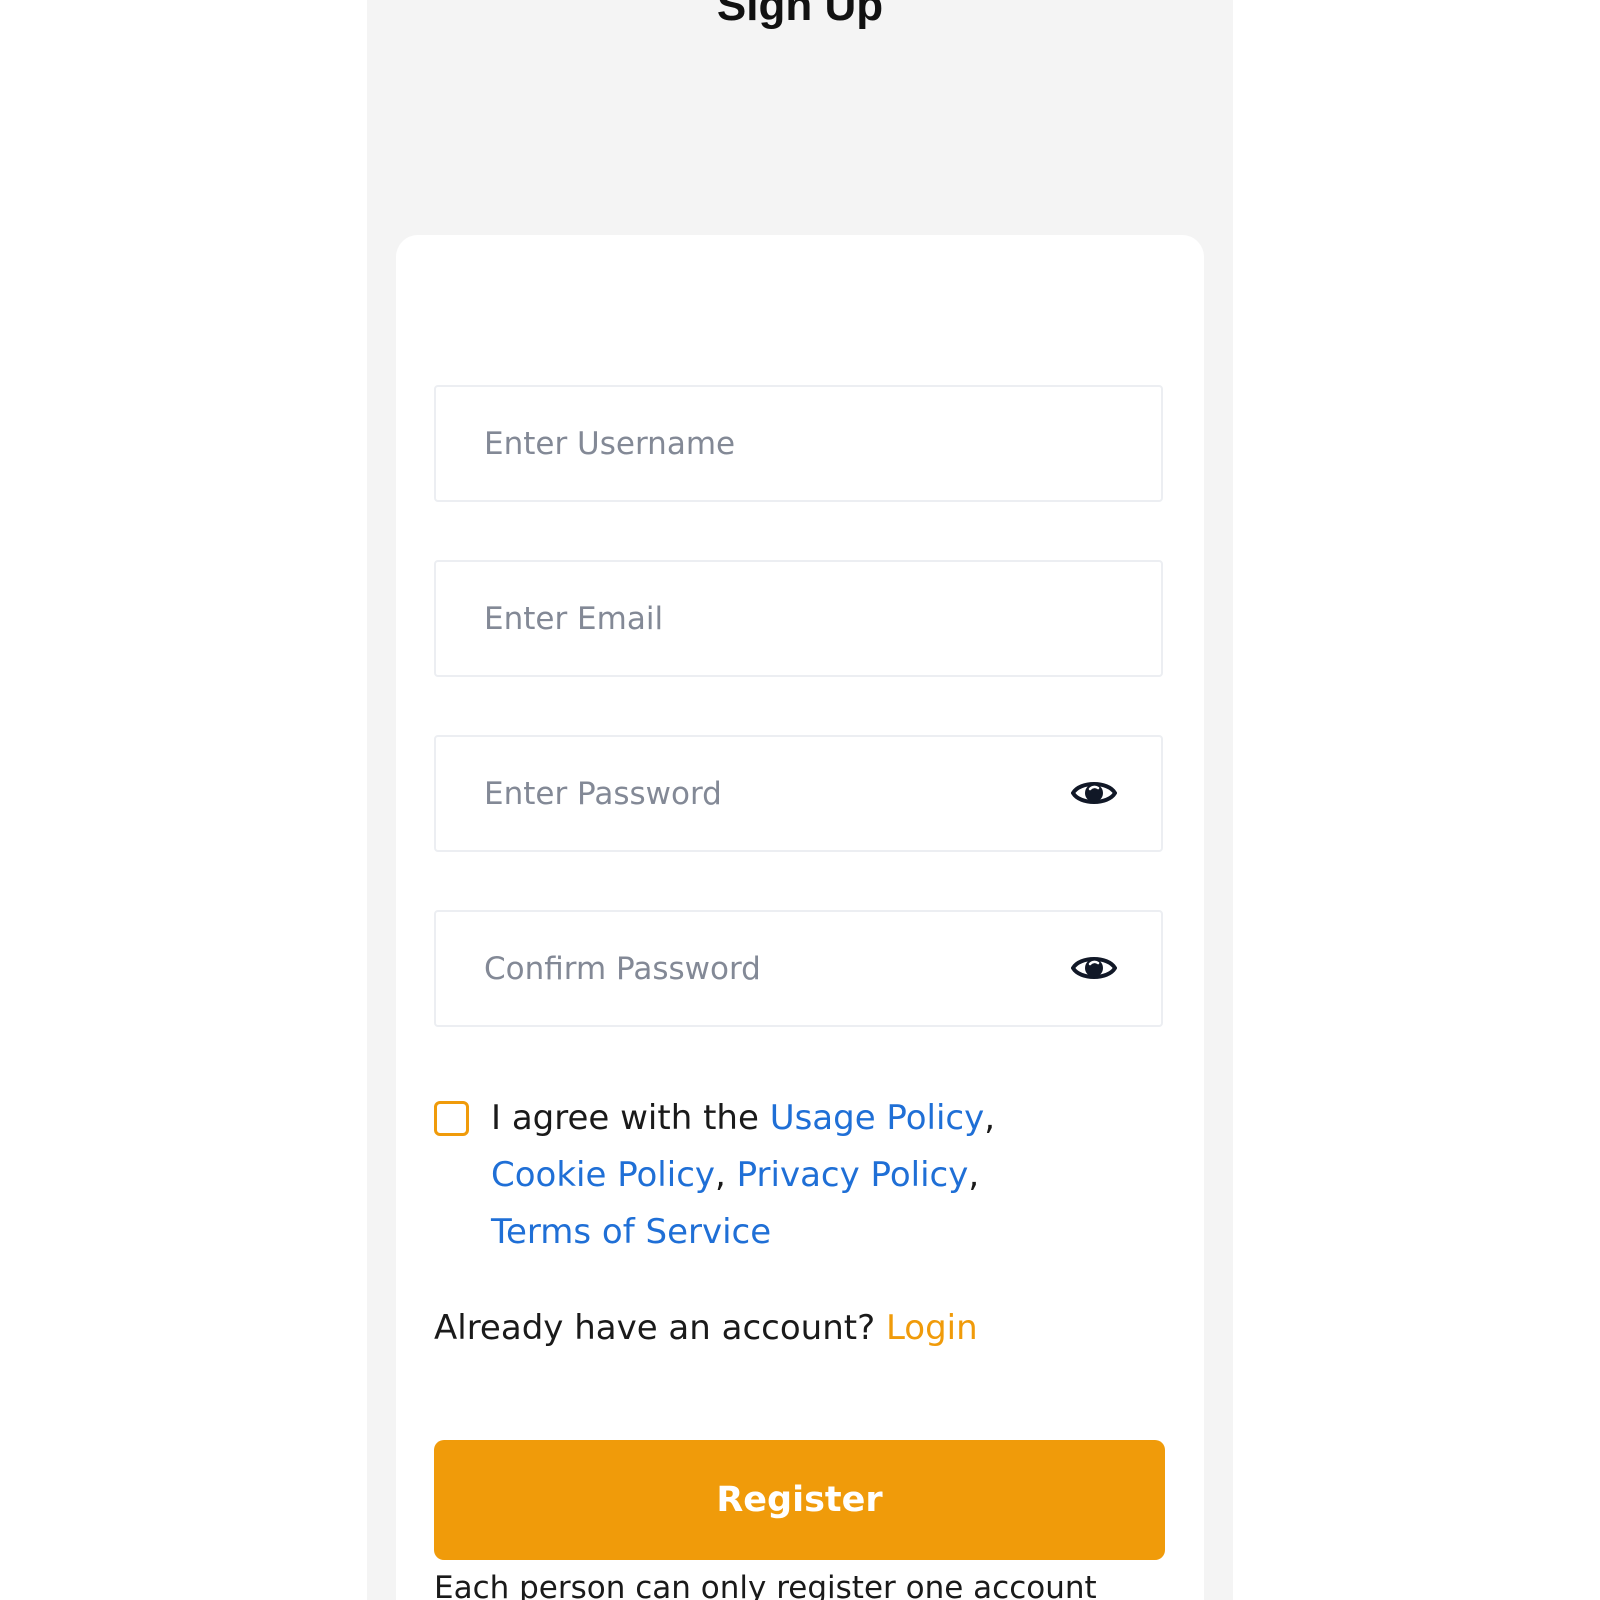  What do you see at coordinates (603, 1175) in the screenshot?
I see `cookie-policy-link: Cookie Policy` at bounding box center [603, 1175].